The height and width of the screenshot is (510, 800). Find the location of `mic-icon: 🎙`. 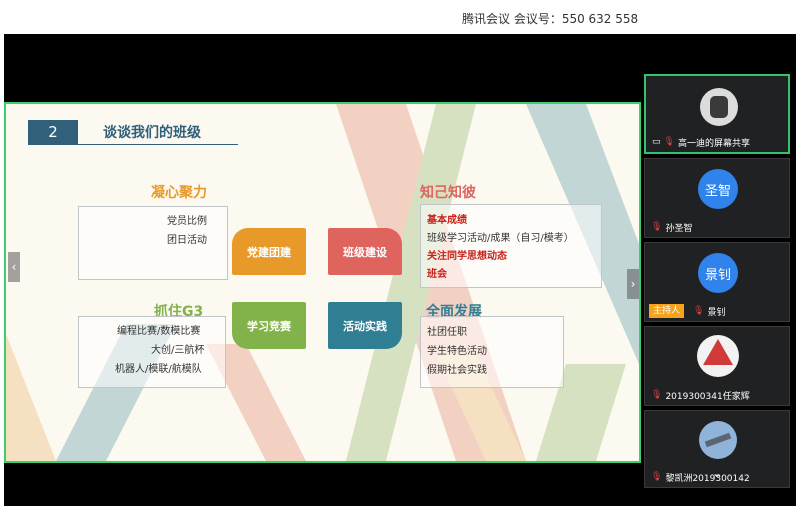

mic-icon: 🎙 is located at coordinates (669, 142).